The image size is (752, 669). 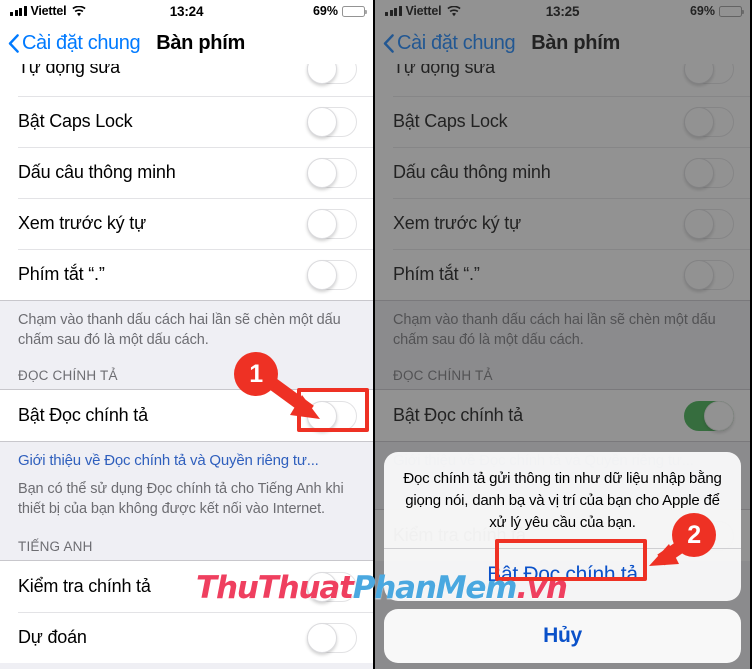 I want to click on watermark-part-1: ThuThuat, so click(x=275, y=588).